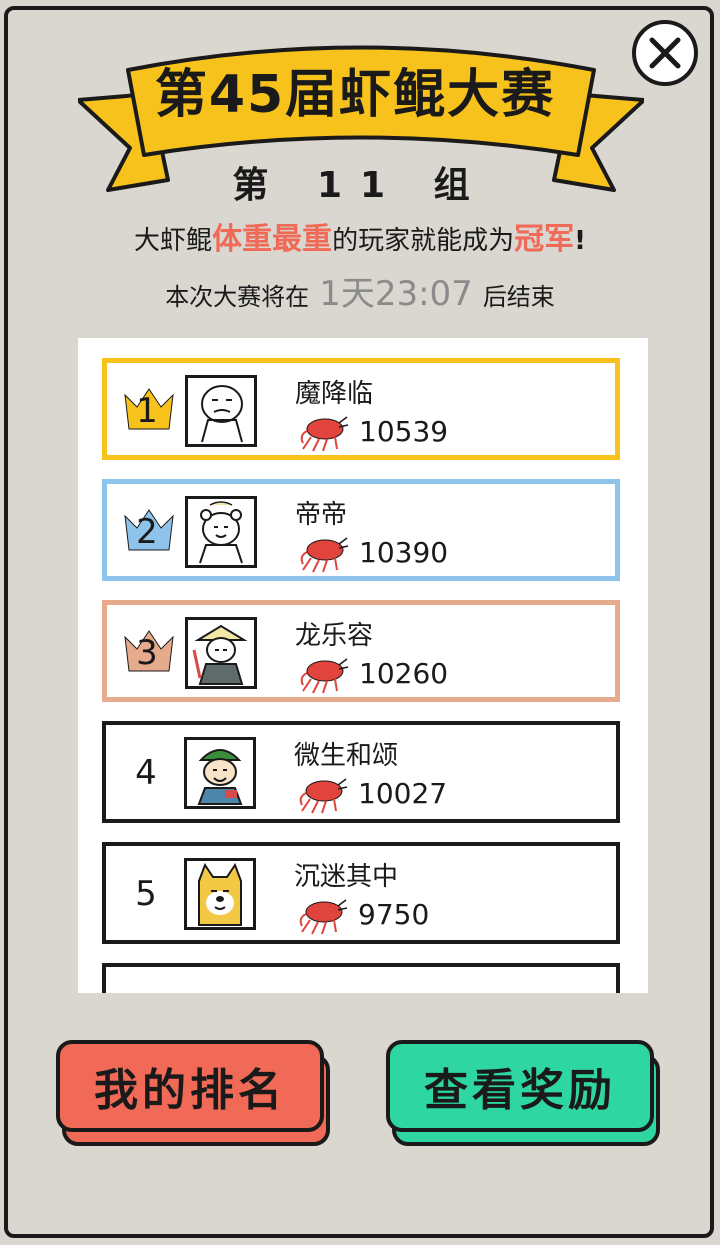 The width and height of the screenshot is (720, 1245). I want to click on countdown-value: 1天23:07, so click(396, 294).